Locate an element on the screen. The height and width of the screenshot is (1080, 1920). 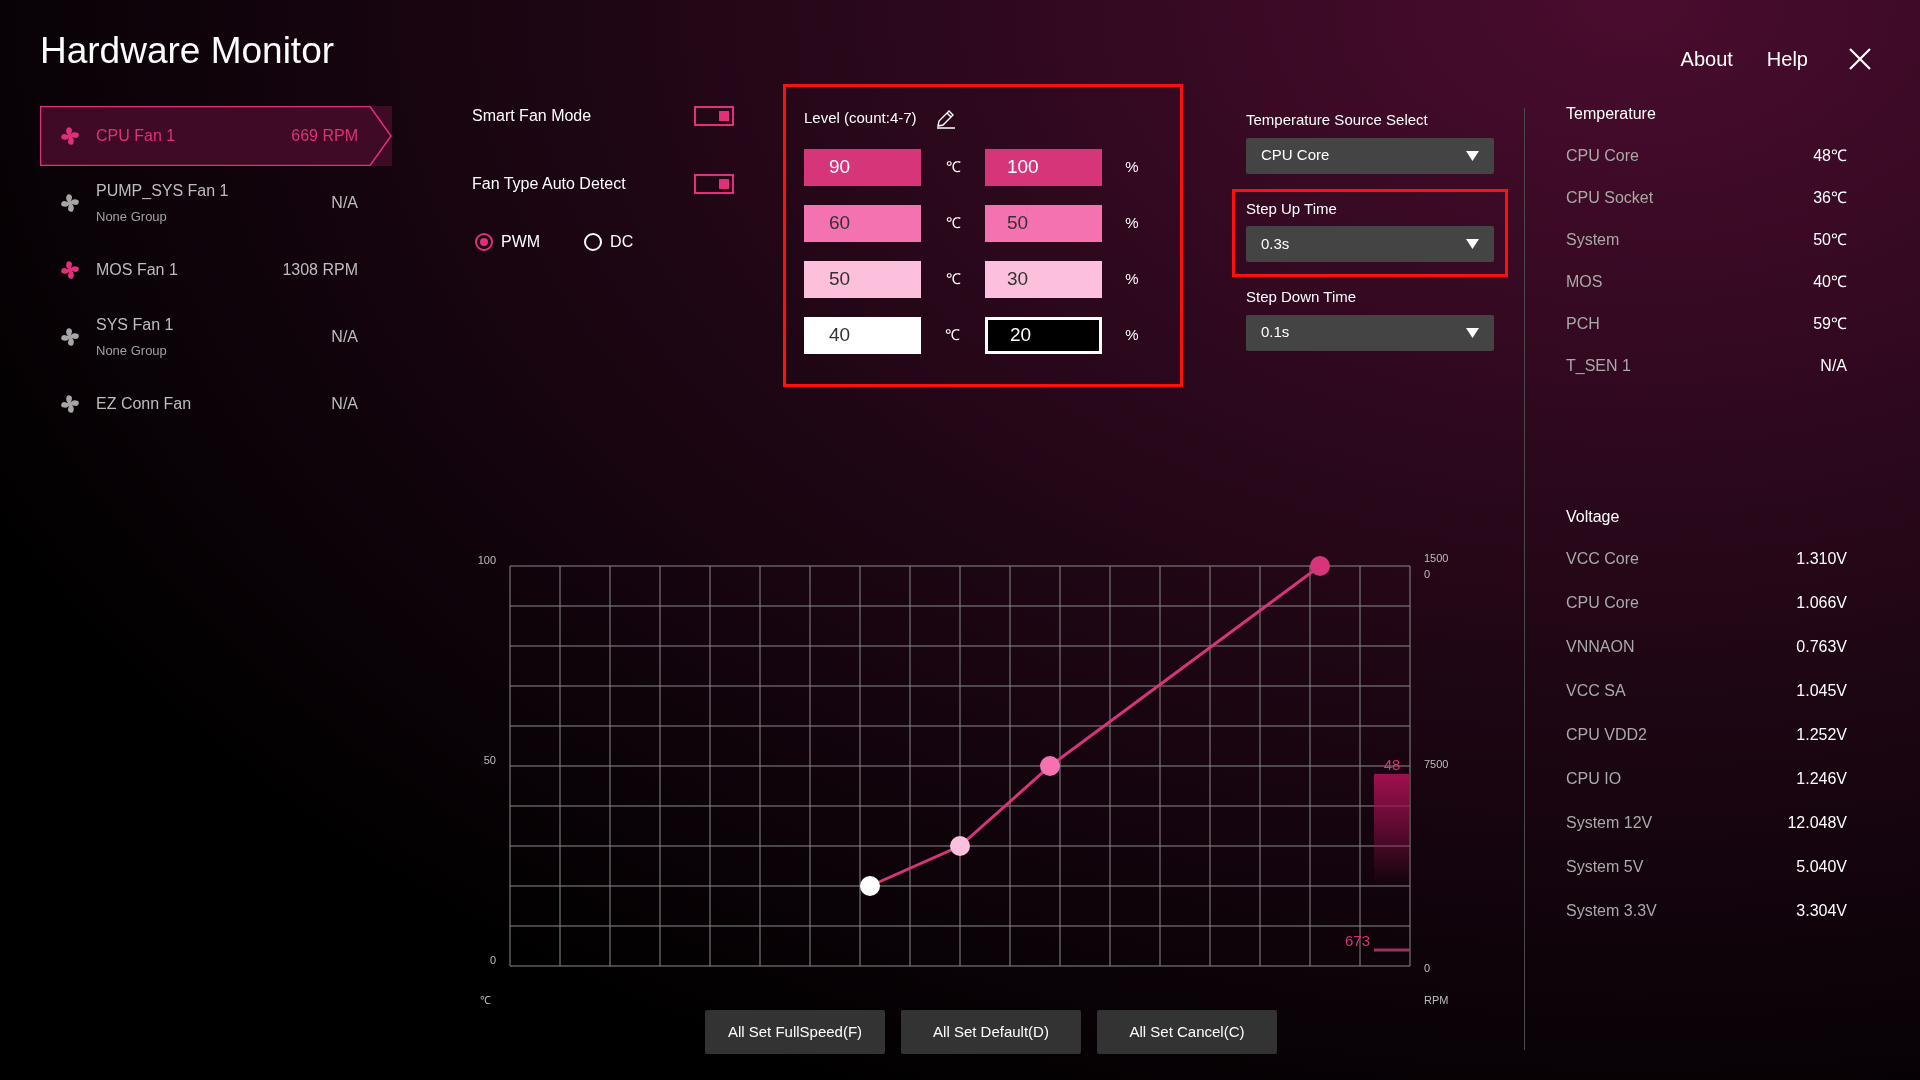
temperature-reading: 48 is located at coordinates (1392, 764).